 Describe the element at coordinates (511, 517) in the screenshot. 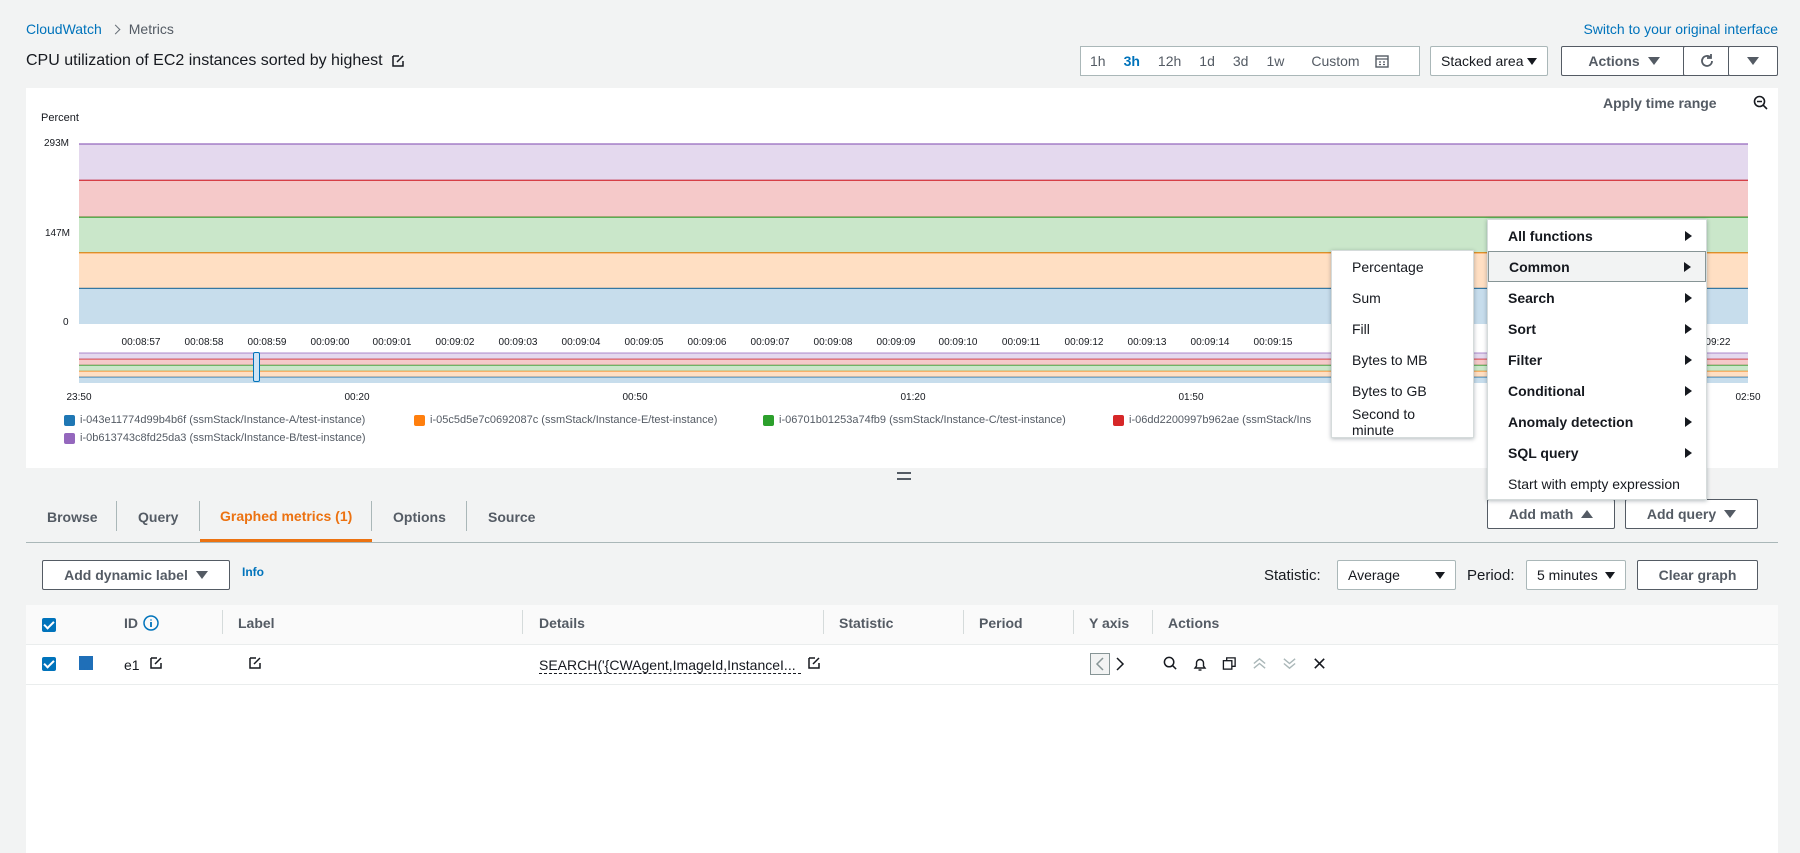

I see `tab-source: Source` at that location.